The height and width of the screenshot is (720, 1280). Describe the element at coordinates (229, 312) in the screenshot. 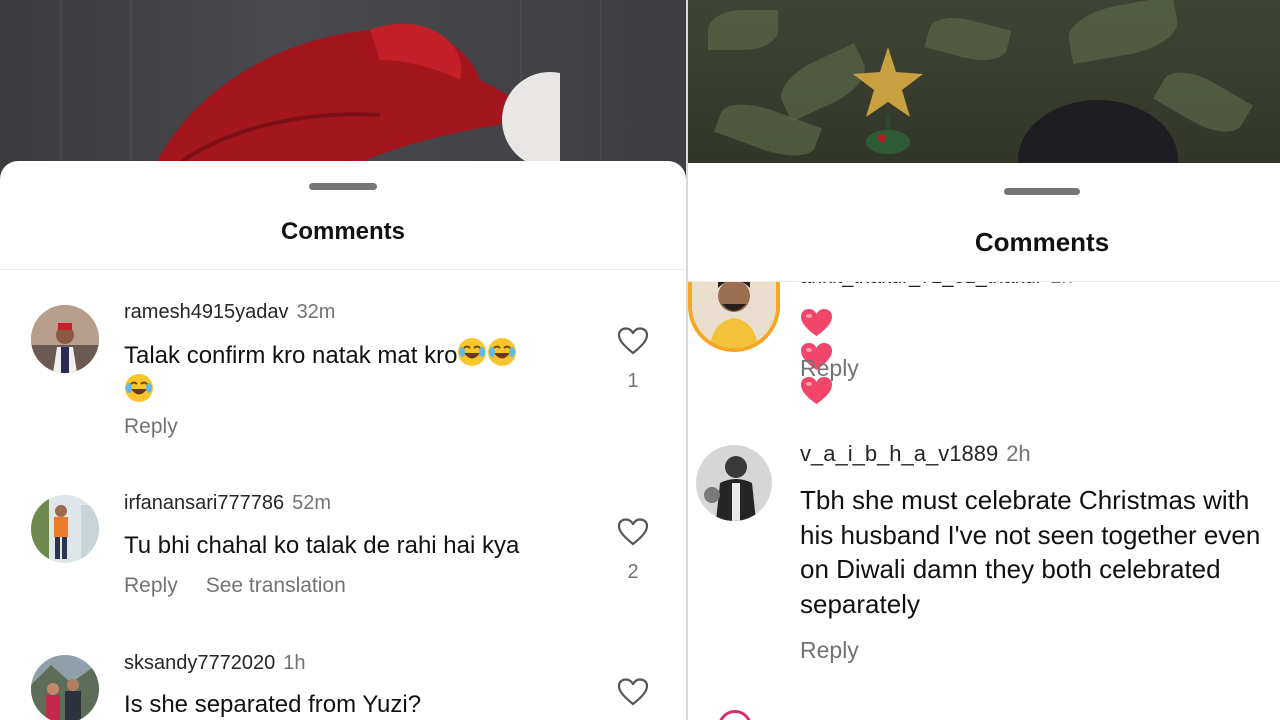

I see `comment-username: ramesh4915yadav 32m` at that location.